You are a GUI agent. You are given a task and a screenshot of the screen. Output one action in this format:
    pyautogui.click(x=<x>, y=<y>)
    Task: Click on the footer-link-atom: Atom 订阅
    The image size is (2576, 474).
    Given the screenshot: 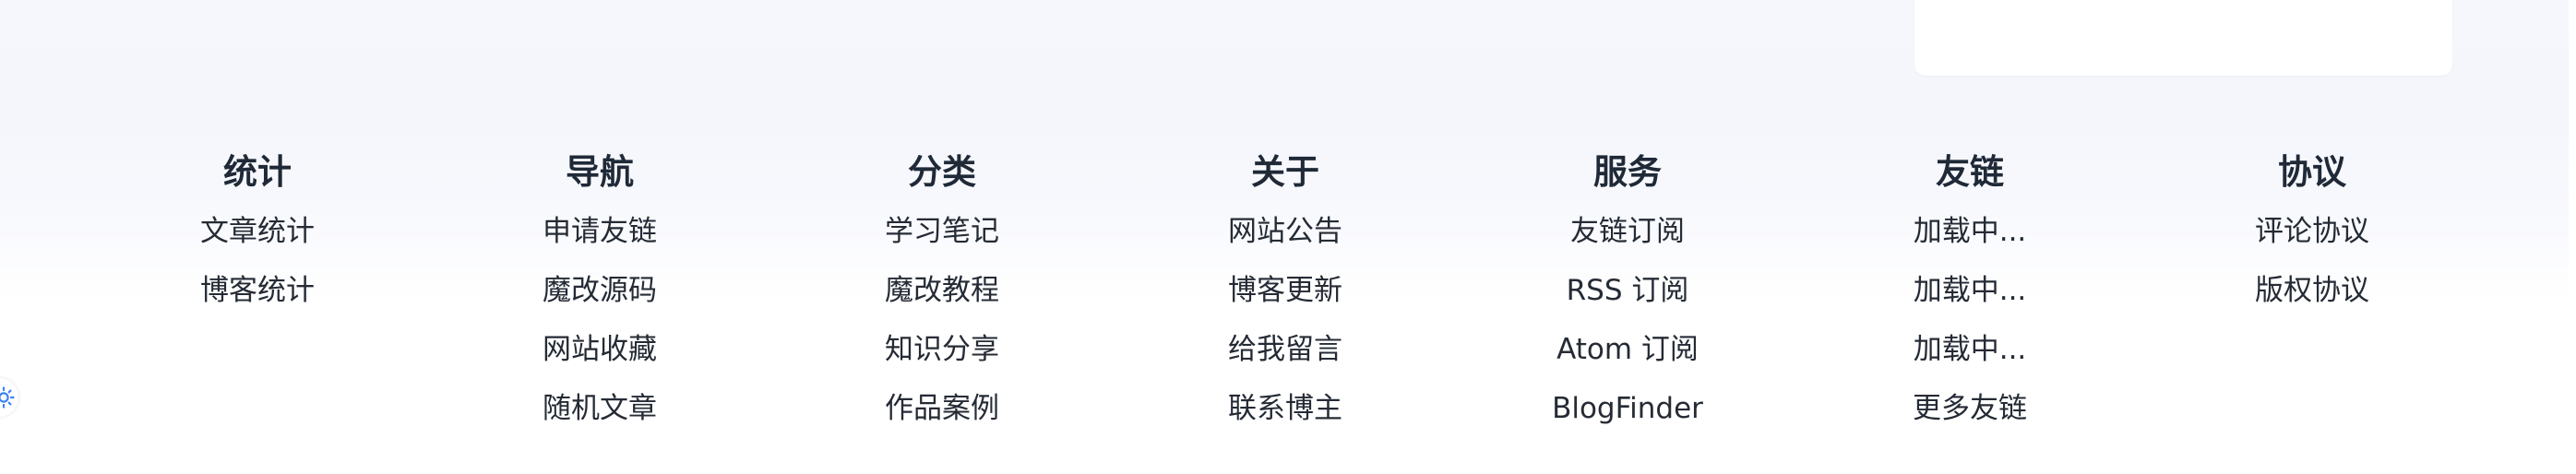 What is the action you would take?
    pyautogui.click(x=1627, y=350)
    